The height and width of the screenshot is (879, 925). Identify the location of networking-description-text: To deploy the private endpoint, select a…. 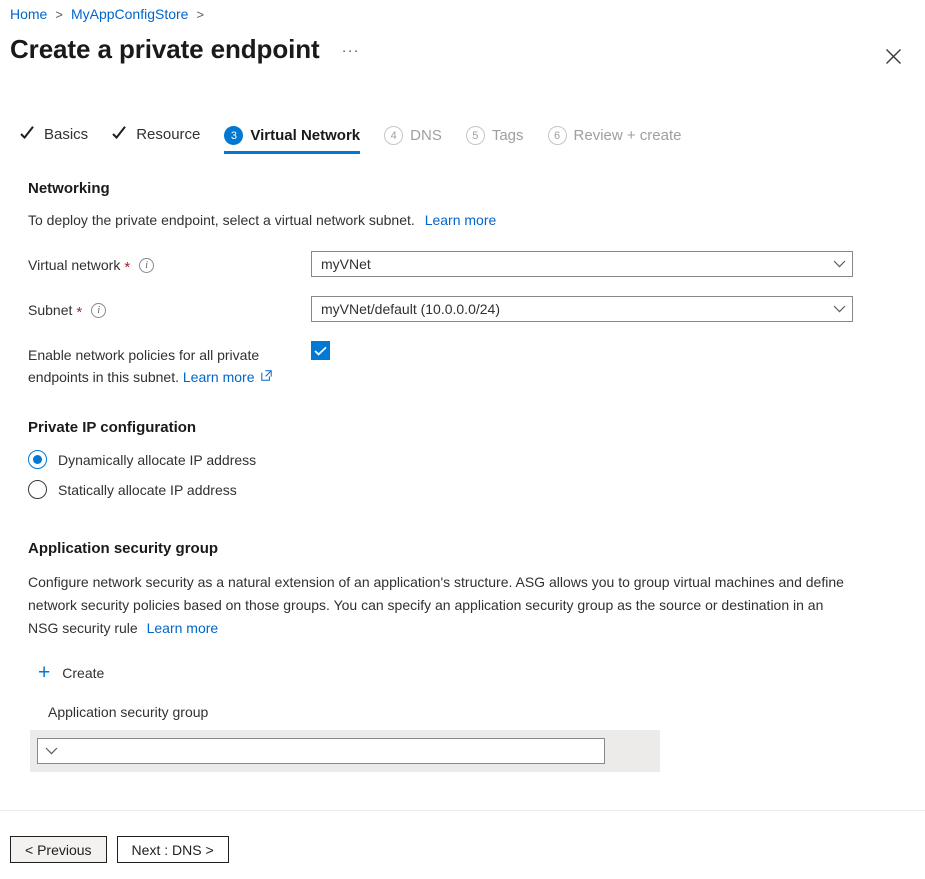
(221, 220).